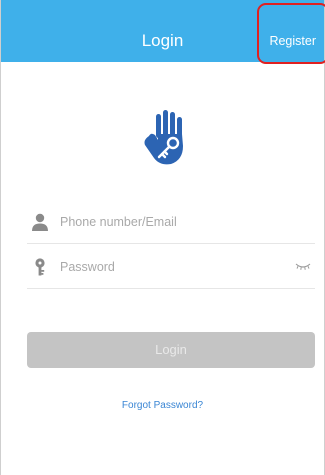 Image resolution: width=325 pixels, height=475 pixels. I want to click on hand-key-logo-icon, so click(163, 137).